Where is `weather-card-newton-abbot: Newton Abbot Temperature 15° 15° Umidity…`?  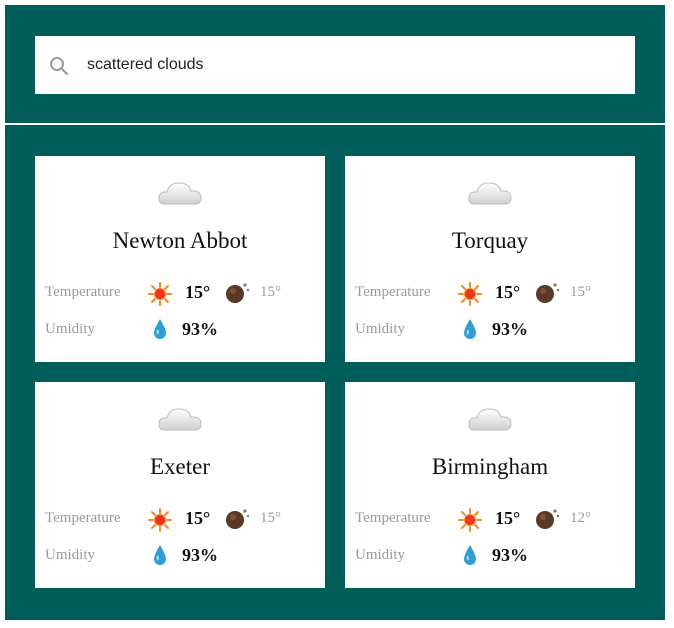 weather-card-newton-abbot: Newton Abbot Temperature 15° 15° Umidity… is located at coordinates (180, 259).